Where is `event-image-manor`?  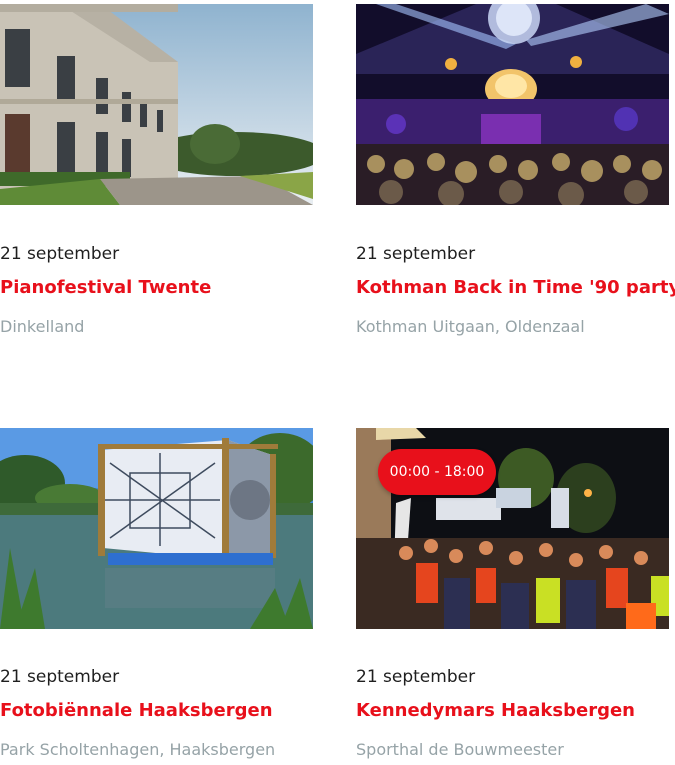 event-image-manor is located at coordinates (156, 104).